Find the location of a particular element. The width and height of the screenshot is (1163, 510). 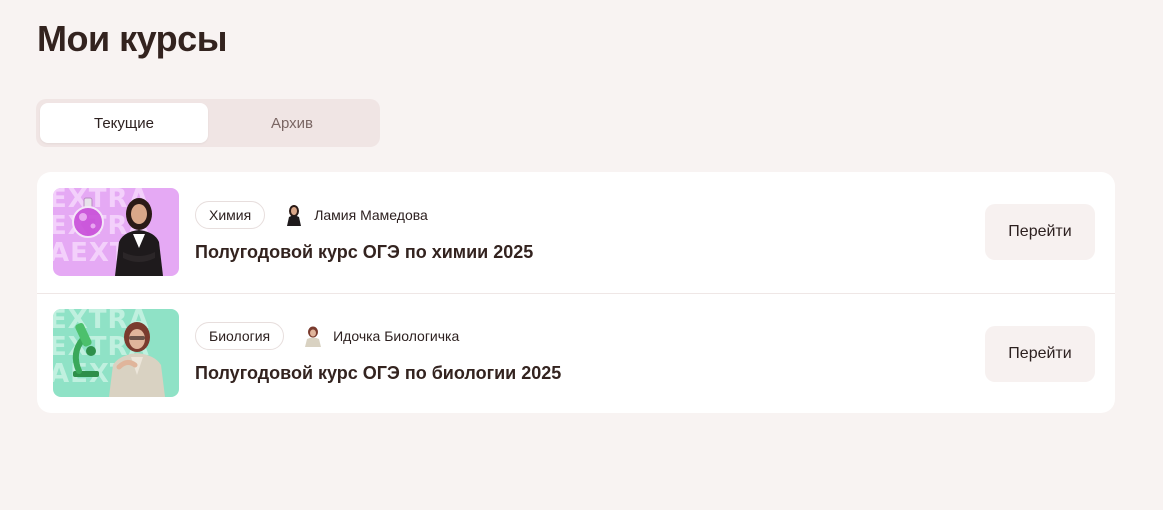

course-meta: Химия Ламия Мамедова is located at coordinates (364, 215).